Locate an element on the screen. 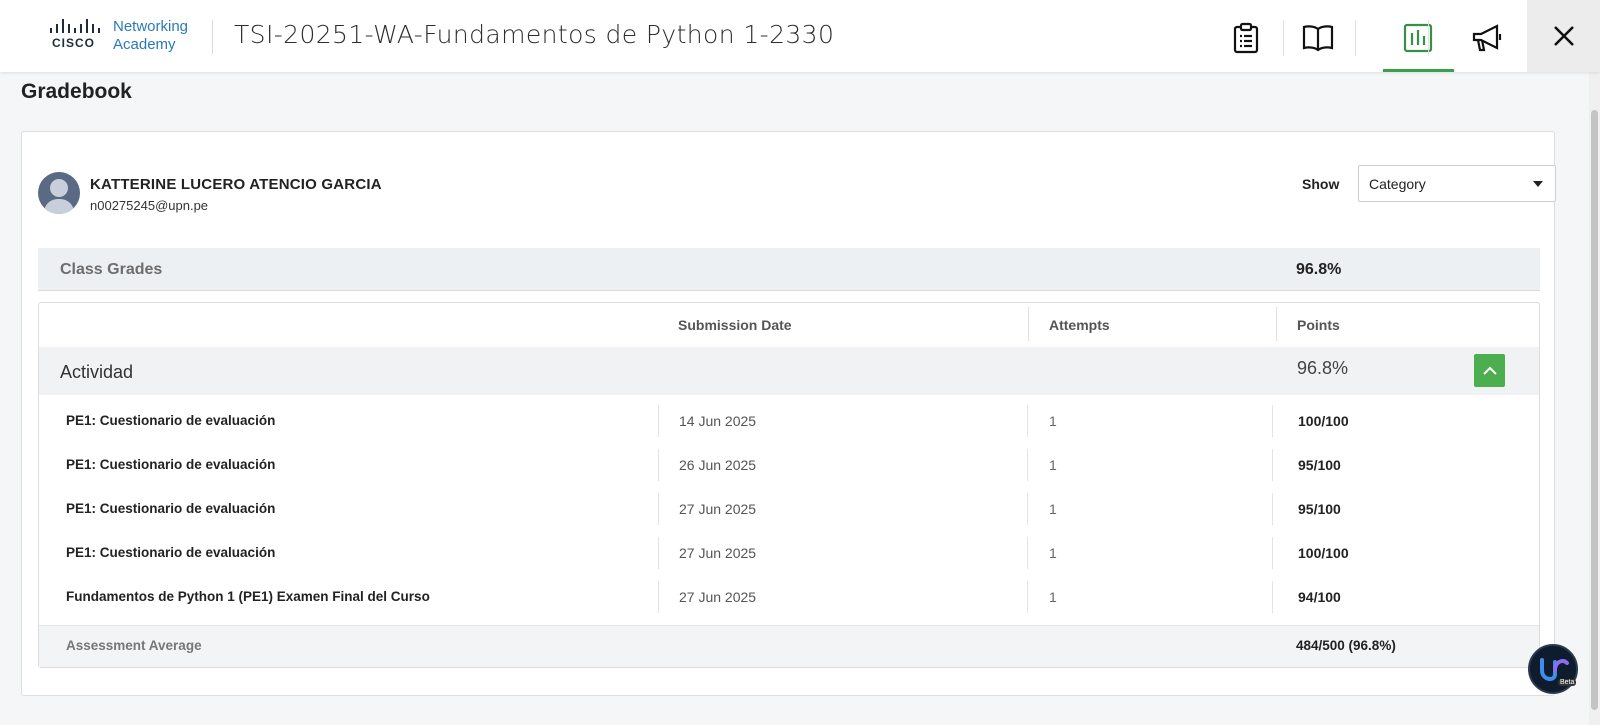  class-grades-label: Class Grades is located at coordinates (111, 269).